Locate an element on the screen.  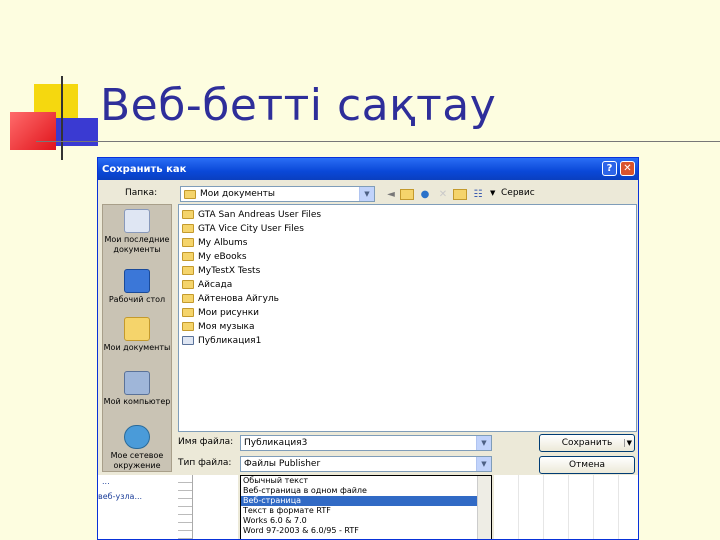
dropdown-option-selected: Веб-страница is located at coordinates (366, 501).